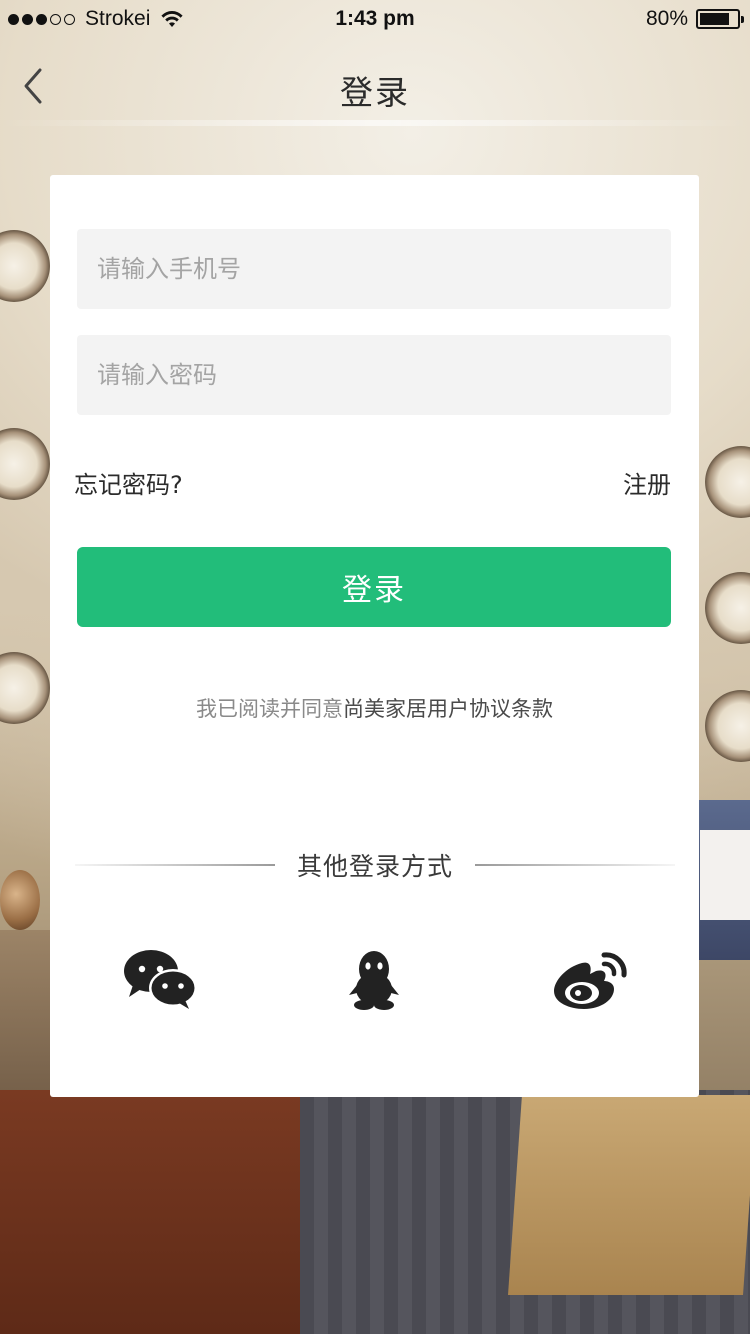  Describe the element at coordinates (375, 864) in the screenshot. I see `other-login-divider: 其他登录方式` at that location.